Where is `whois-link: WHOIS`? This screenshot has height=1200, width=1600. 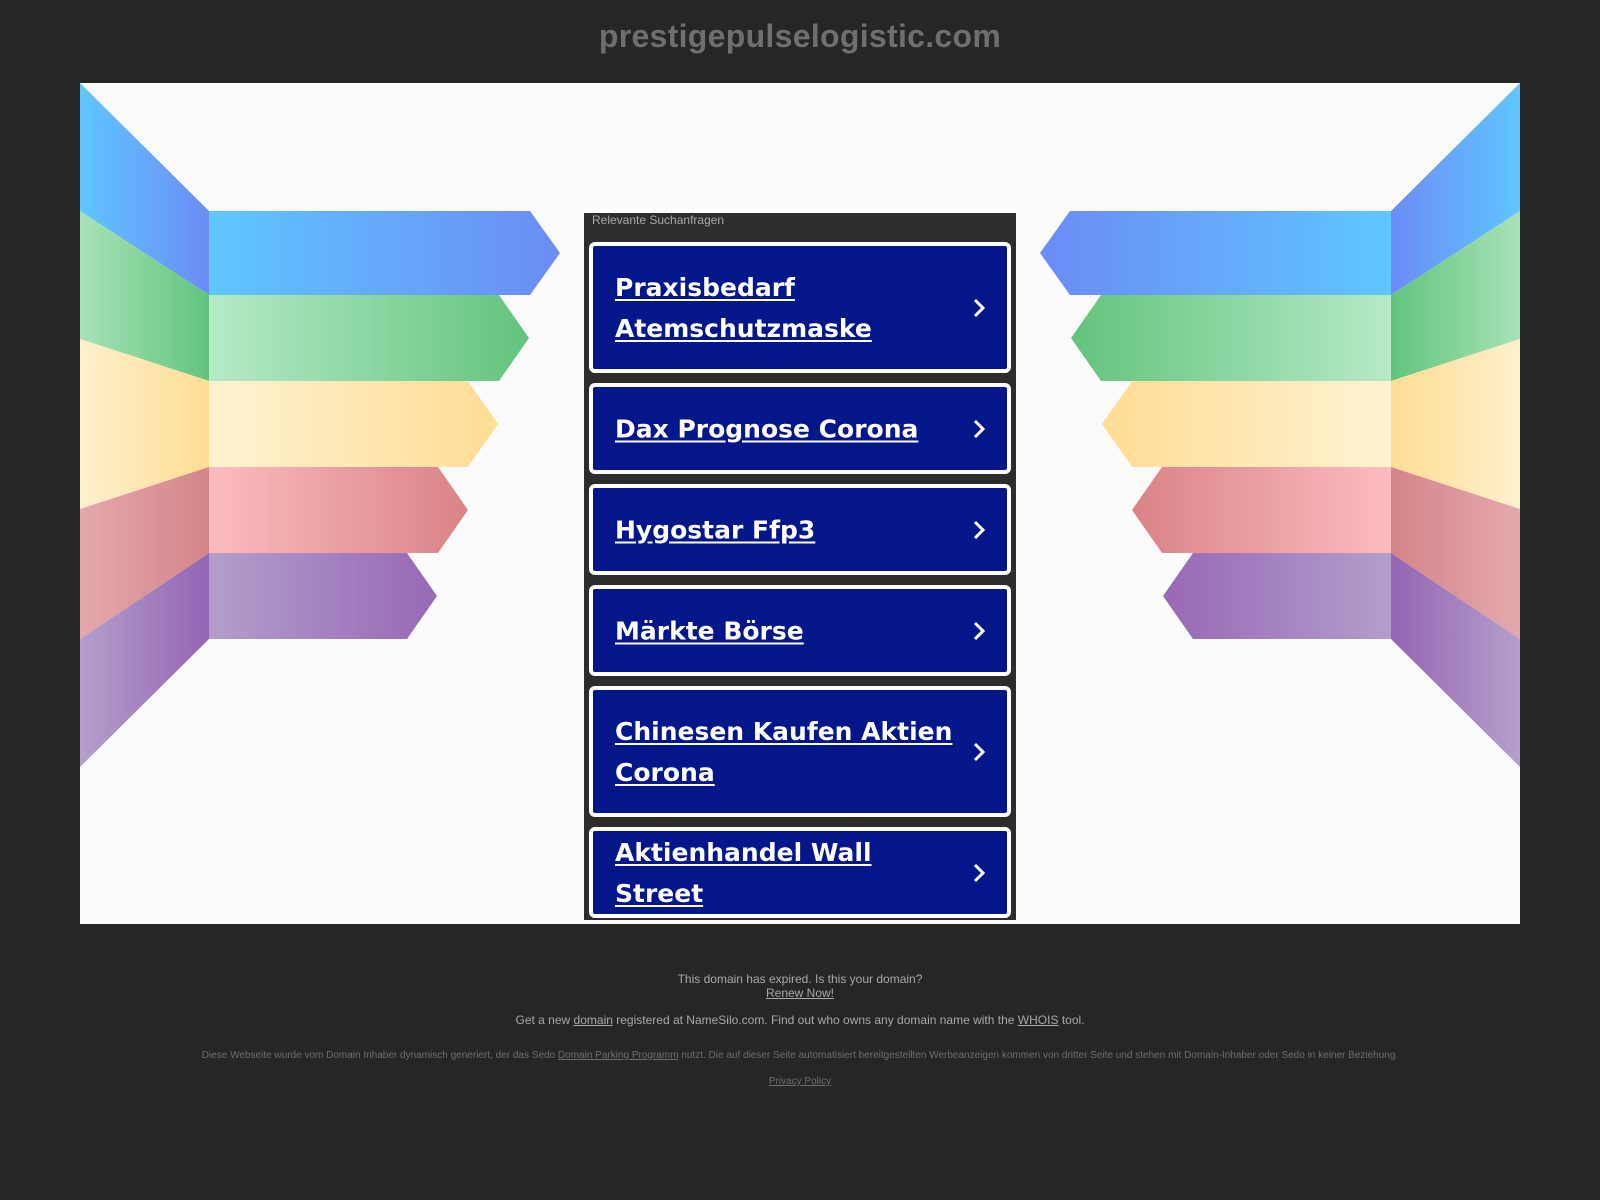
whois-link: WHOIS is located at coordinates (1038, 1020).